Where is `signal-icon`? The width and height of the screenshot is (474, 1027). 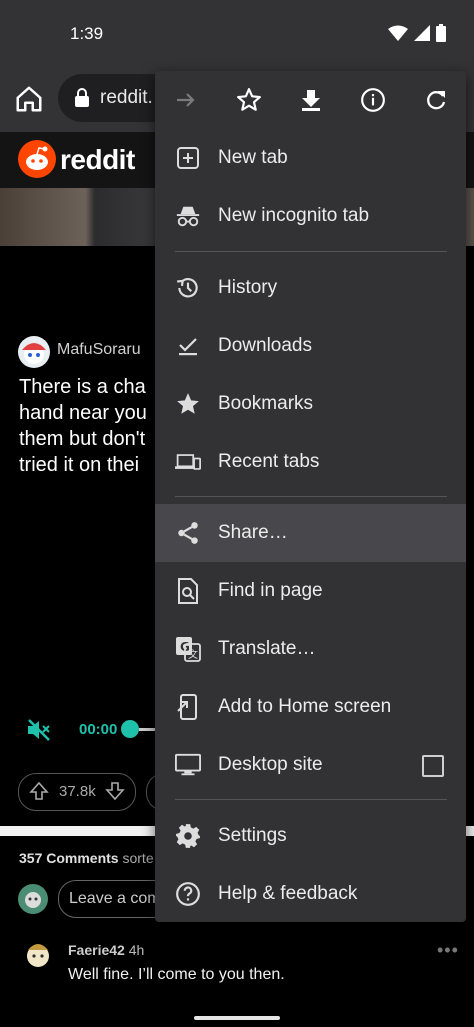 signal-icon is located at coordinates (422, 33).